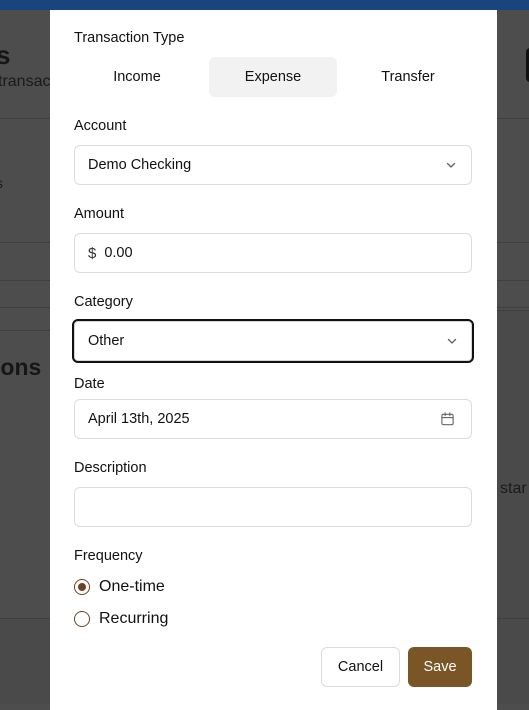 The image size is (529, 710). What do you see at coordinates (82, 587) in the screenshot?
I see `radio-button-selected` at bounding box center [82, 587].